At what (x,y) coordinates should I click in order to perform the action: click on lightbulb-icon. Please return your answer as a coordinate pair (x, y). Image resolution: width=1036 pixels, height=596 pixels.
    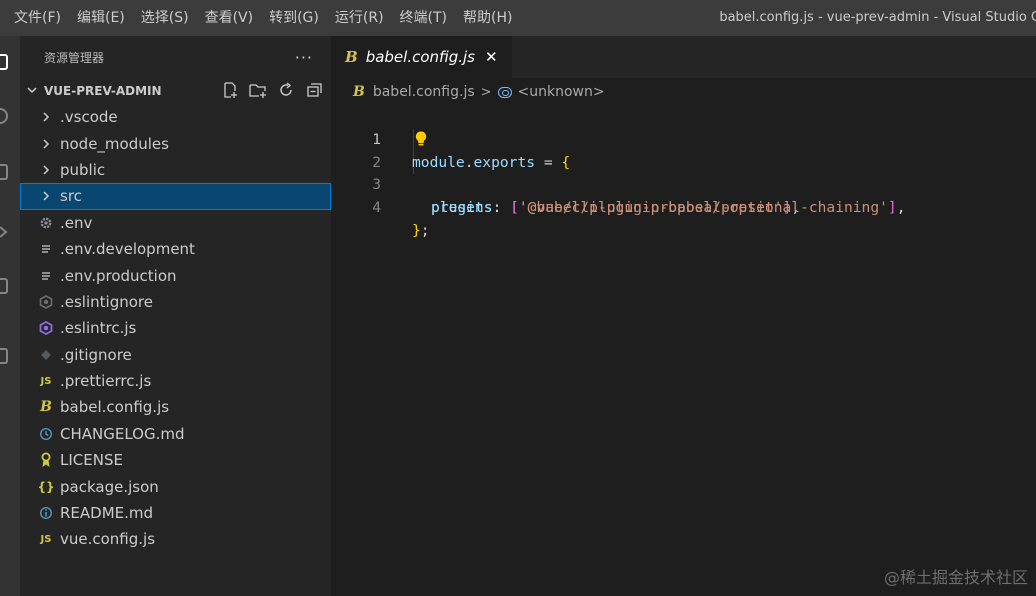
    Looking at the image, I should click on (422, 140).